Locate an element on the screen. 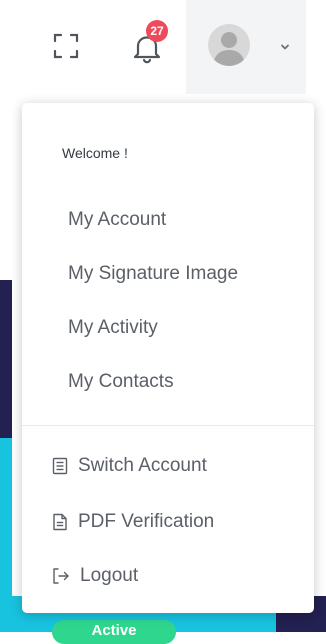  logout-icon is located at coordinates (61, 576).